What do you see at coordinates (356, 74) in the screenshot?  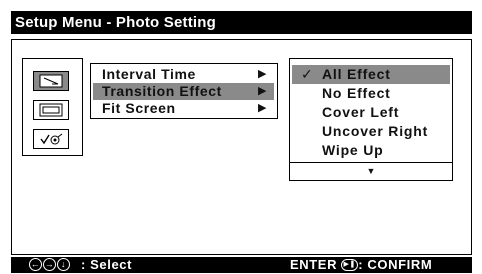 I see `option-label: All Effect` at bounding box center [356, 74].